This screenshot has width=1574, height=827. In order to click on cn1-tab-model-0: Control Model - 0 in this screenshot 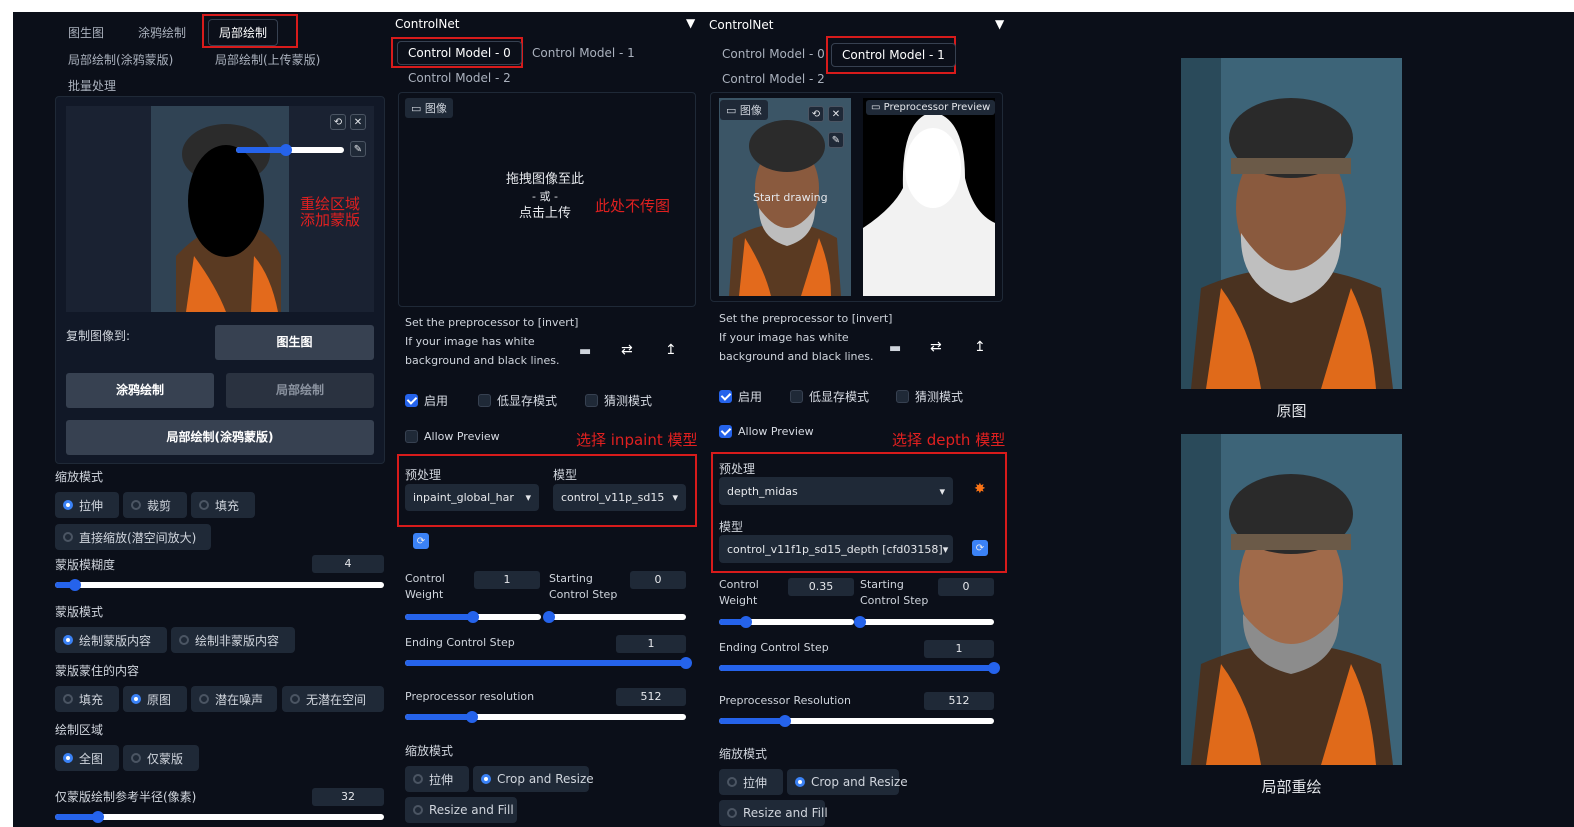, I will do `click(459, 53)`.